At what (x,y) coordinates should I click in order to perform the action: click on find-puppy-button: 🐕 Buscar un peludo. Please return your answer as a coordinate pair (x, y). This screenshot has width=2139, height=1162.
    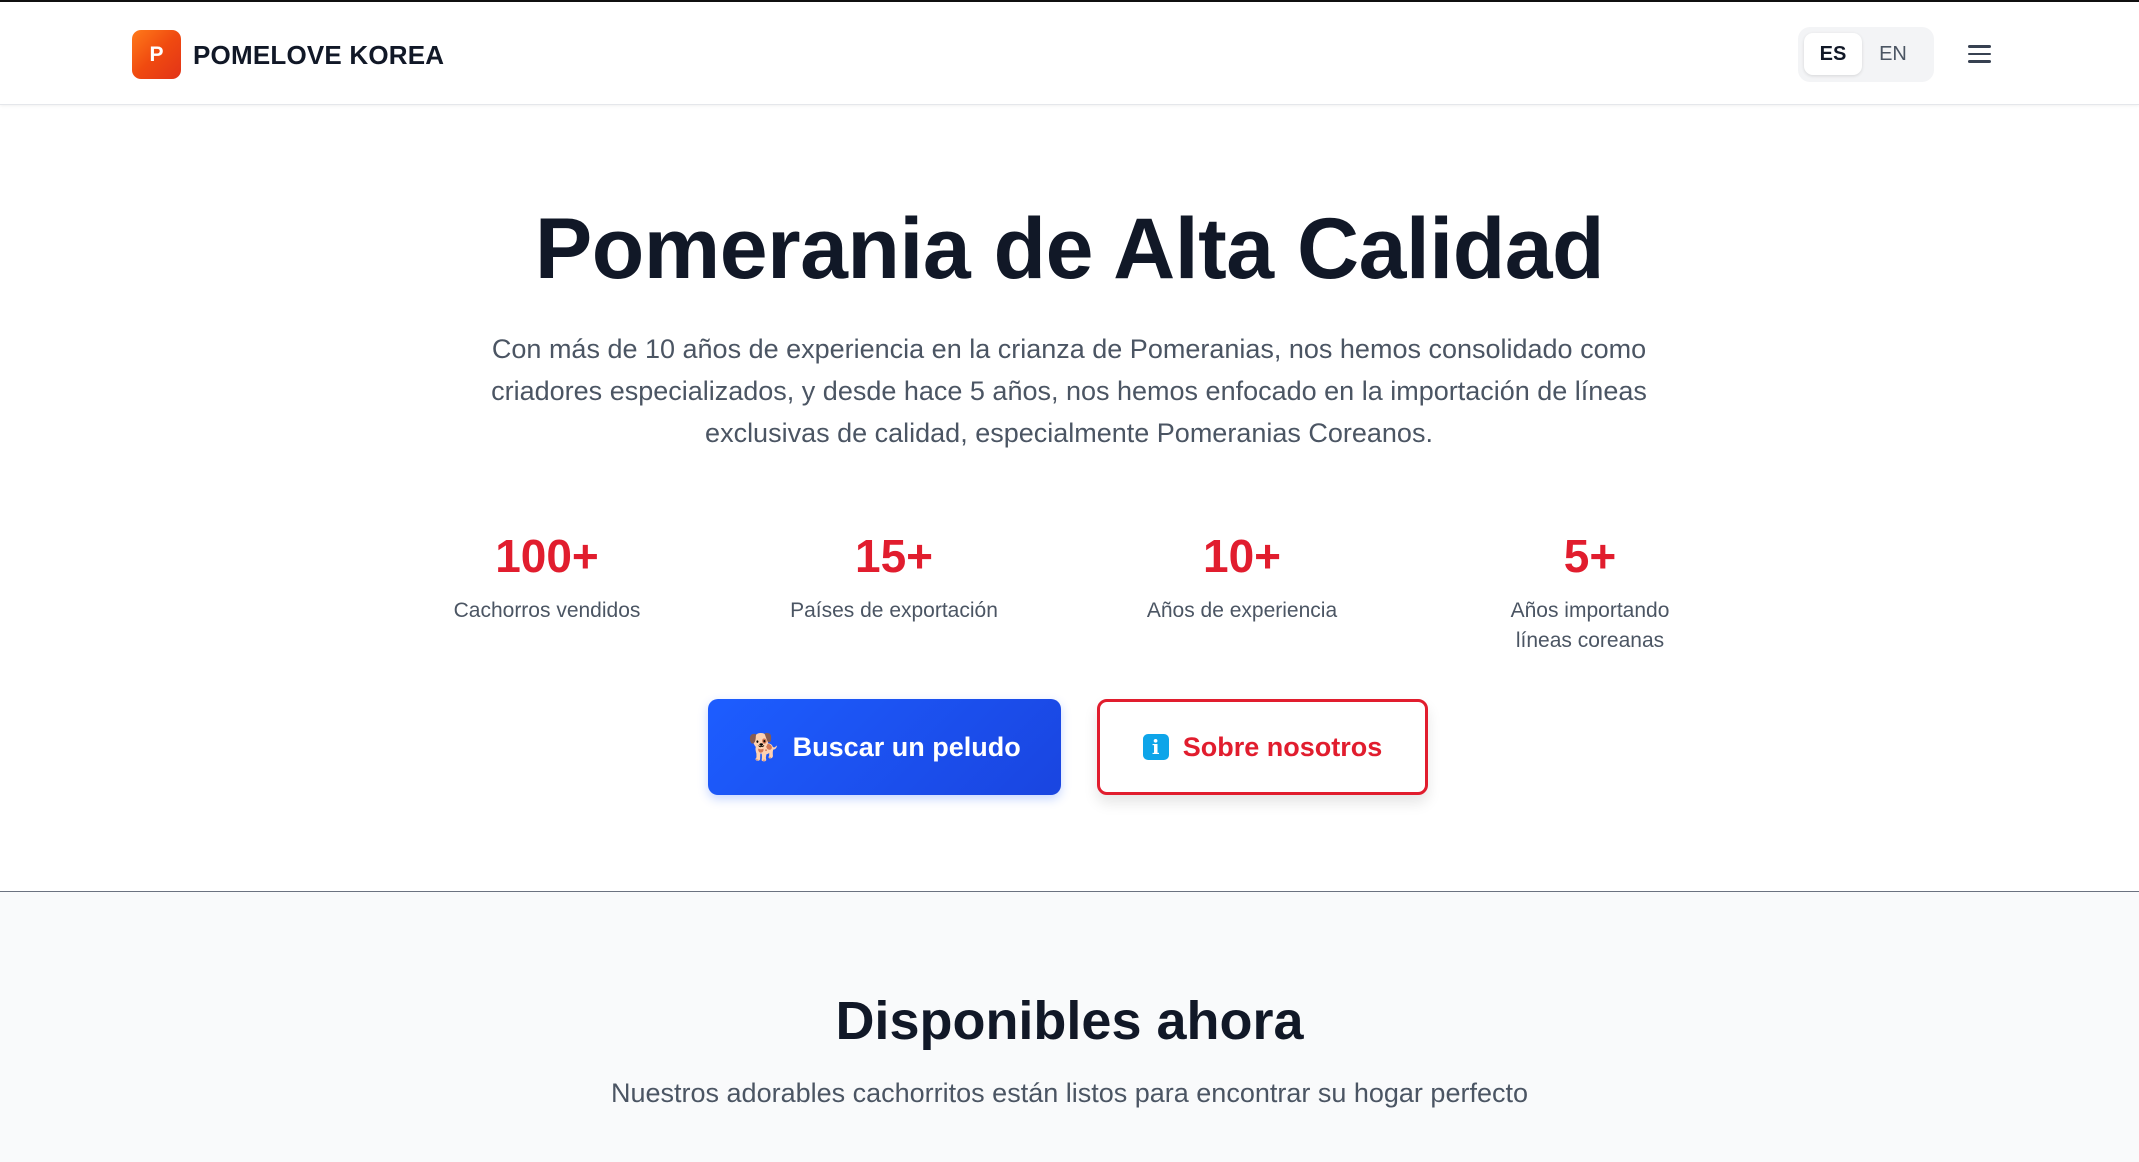
    Looking at the image, I should click on (884, 747).